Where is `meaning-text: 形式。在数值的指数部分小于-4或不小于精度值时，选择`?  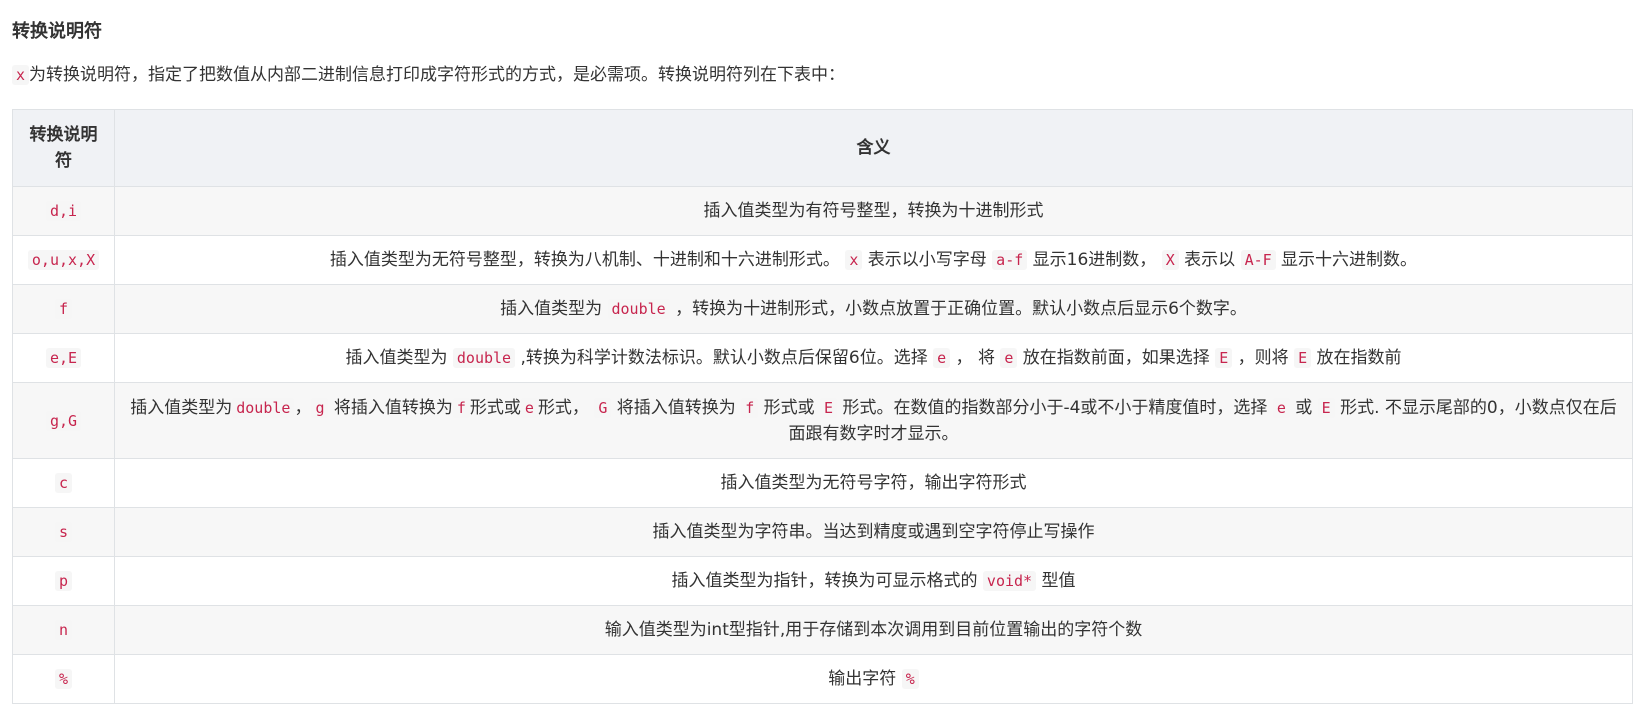
meaning-text: 形式。在数值的指数部分小于-4或不小于精度值时，选择 is located at coordinates (1055, 407).